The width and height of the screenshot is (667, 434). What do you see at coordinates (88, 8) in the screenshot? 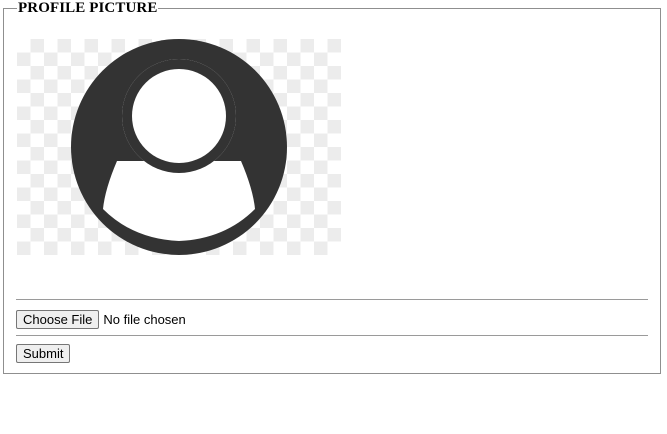
I see `fieldset-legend: PROFILE PICTURE` at bounding box center [88, 8].